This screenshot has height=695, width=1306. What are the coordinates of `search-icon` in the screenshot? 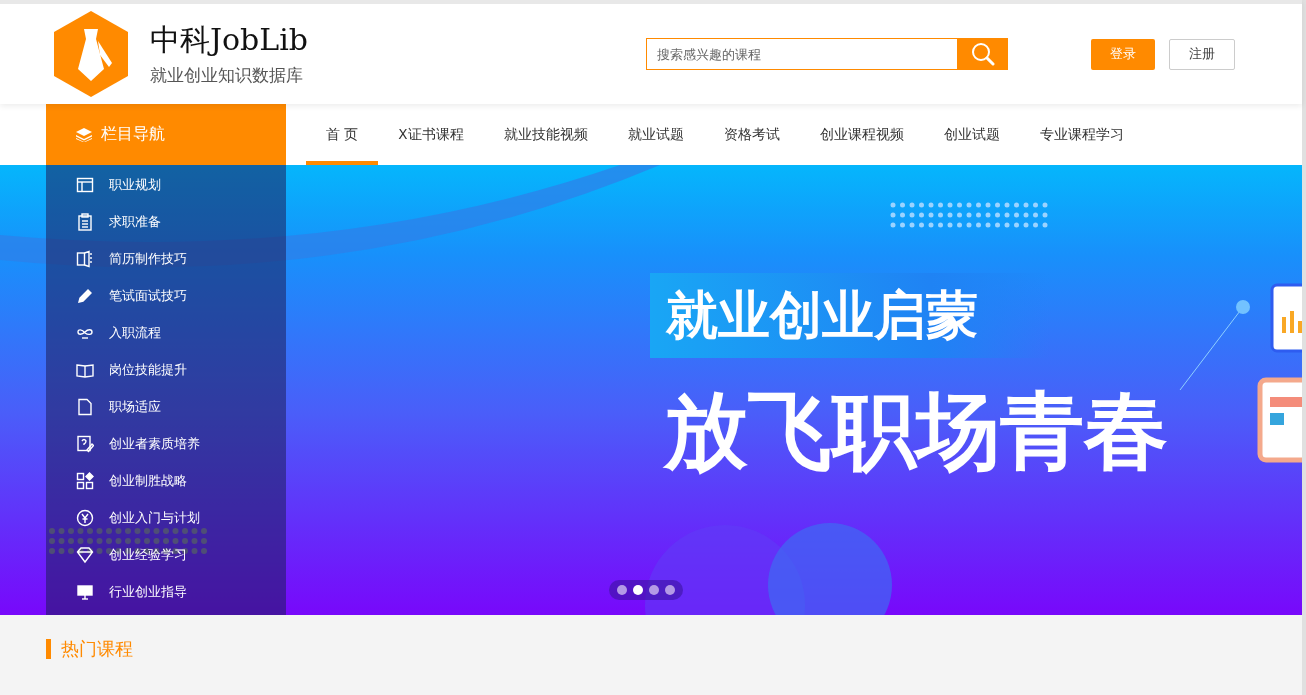 It's located at (983, 54).